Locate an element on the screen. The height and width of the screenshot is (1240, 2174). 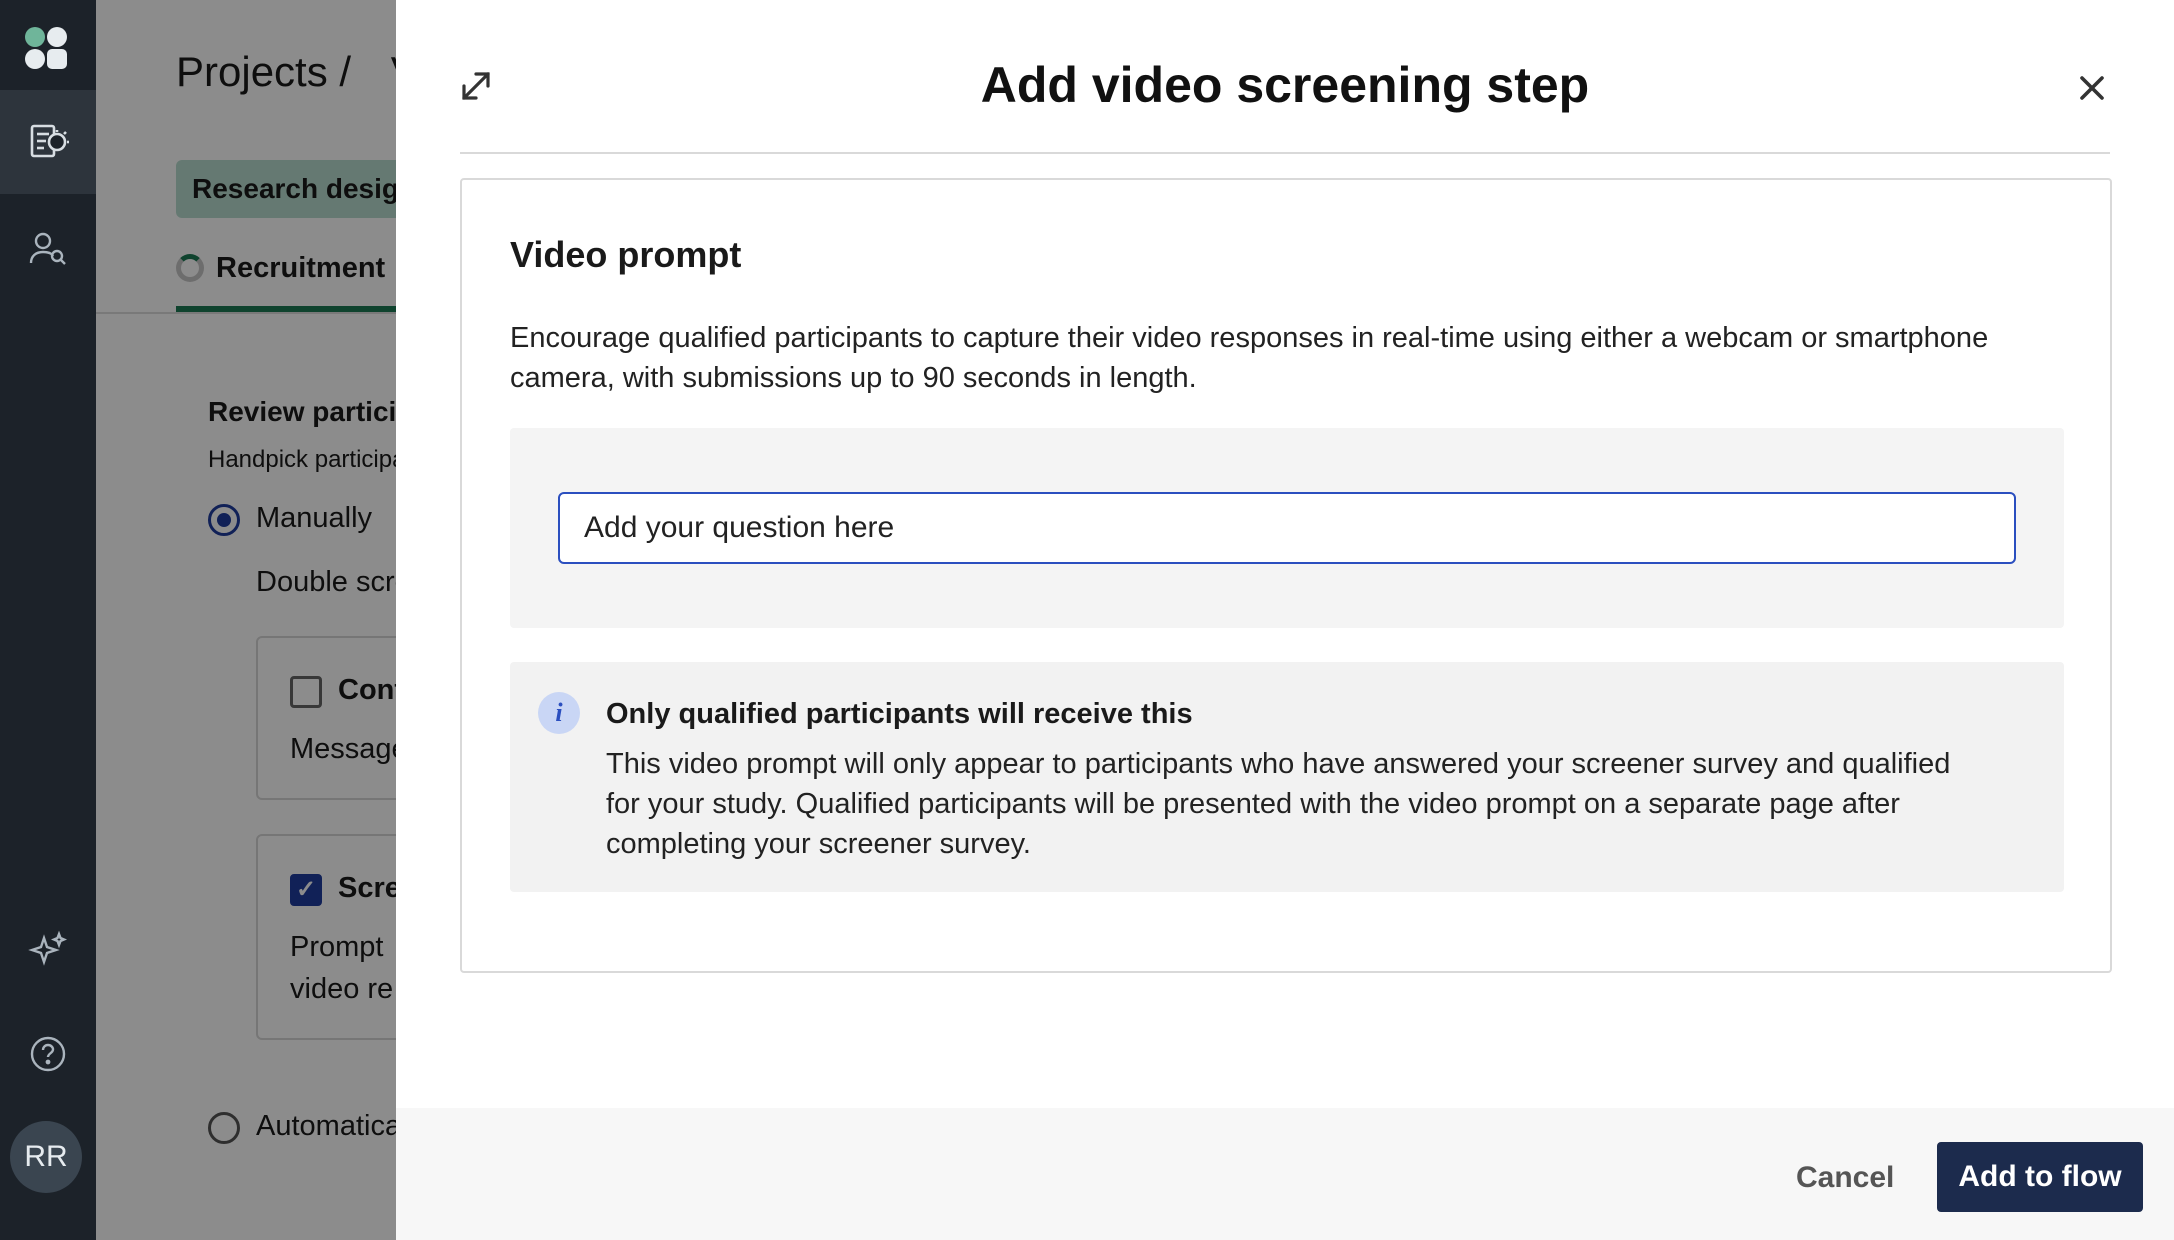
app-logo-icon is located at coordinates (46, 48).